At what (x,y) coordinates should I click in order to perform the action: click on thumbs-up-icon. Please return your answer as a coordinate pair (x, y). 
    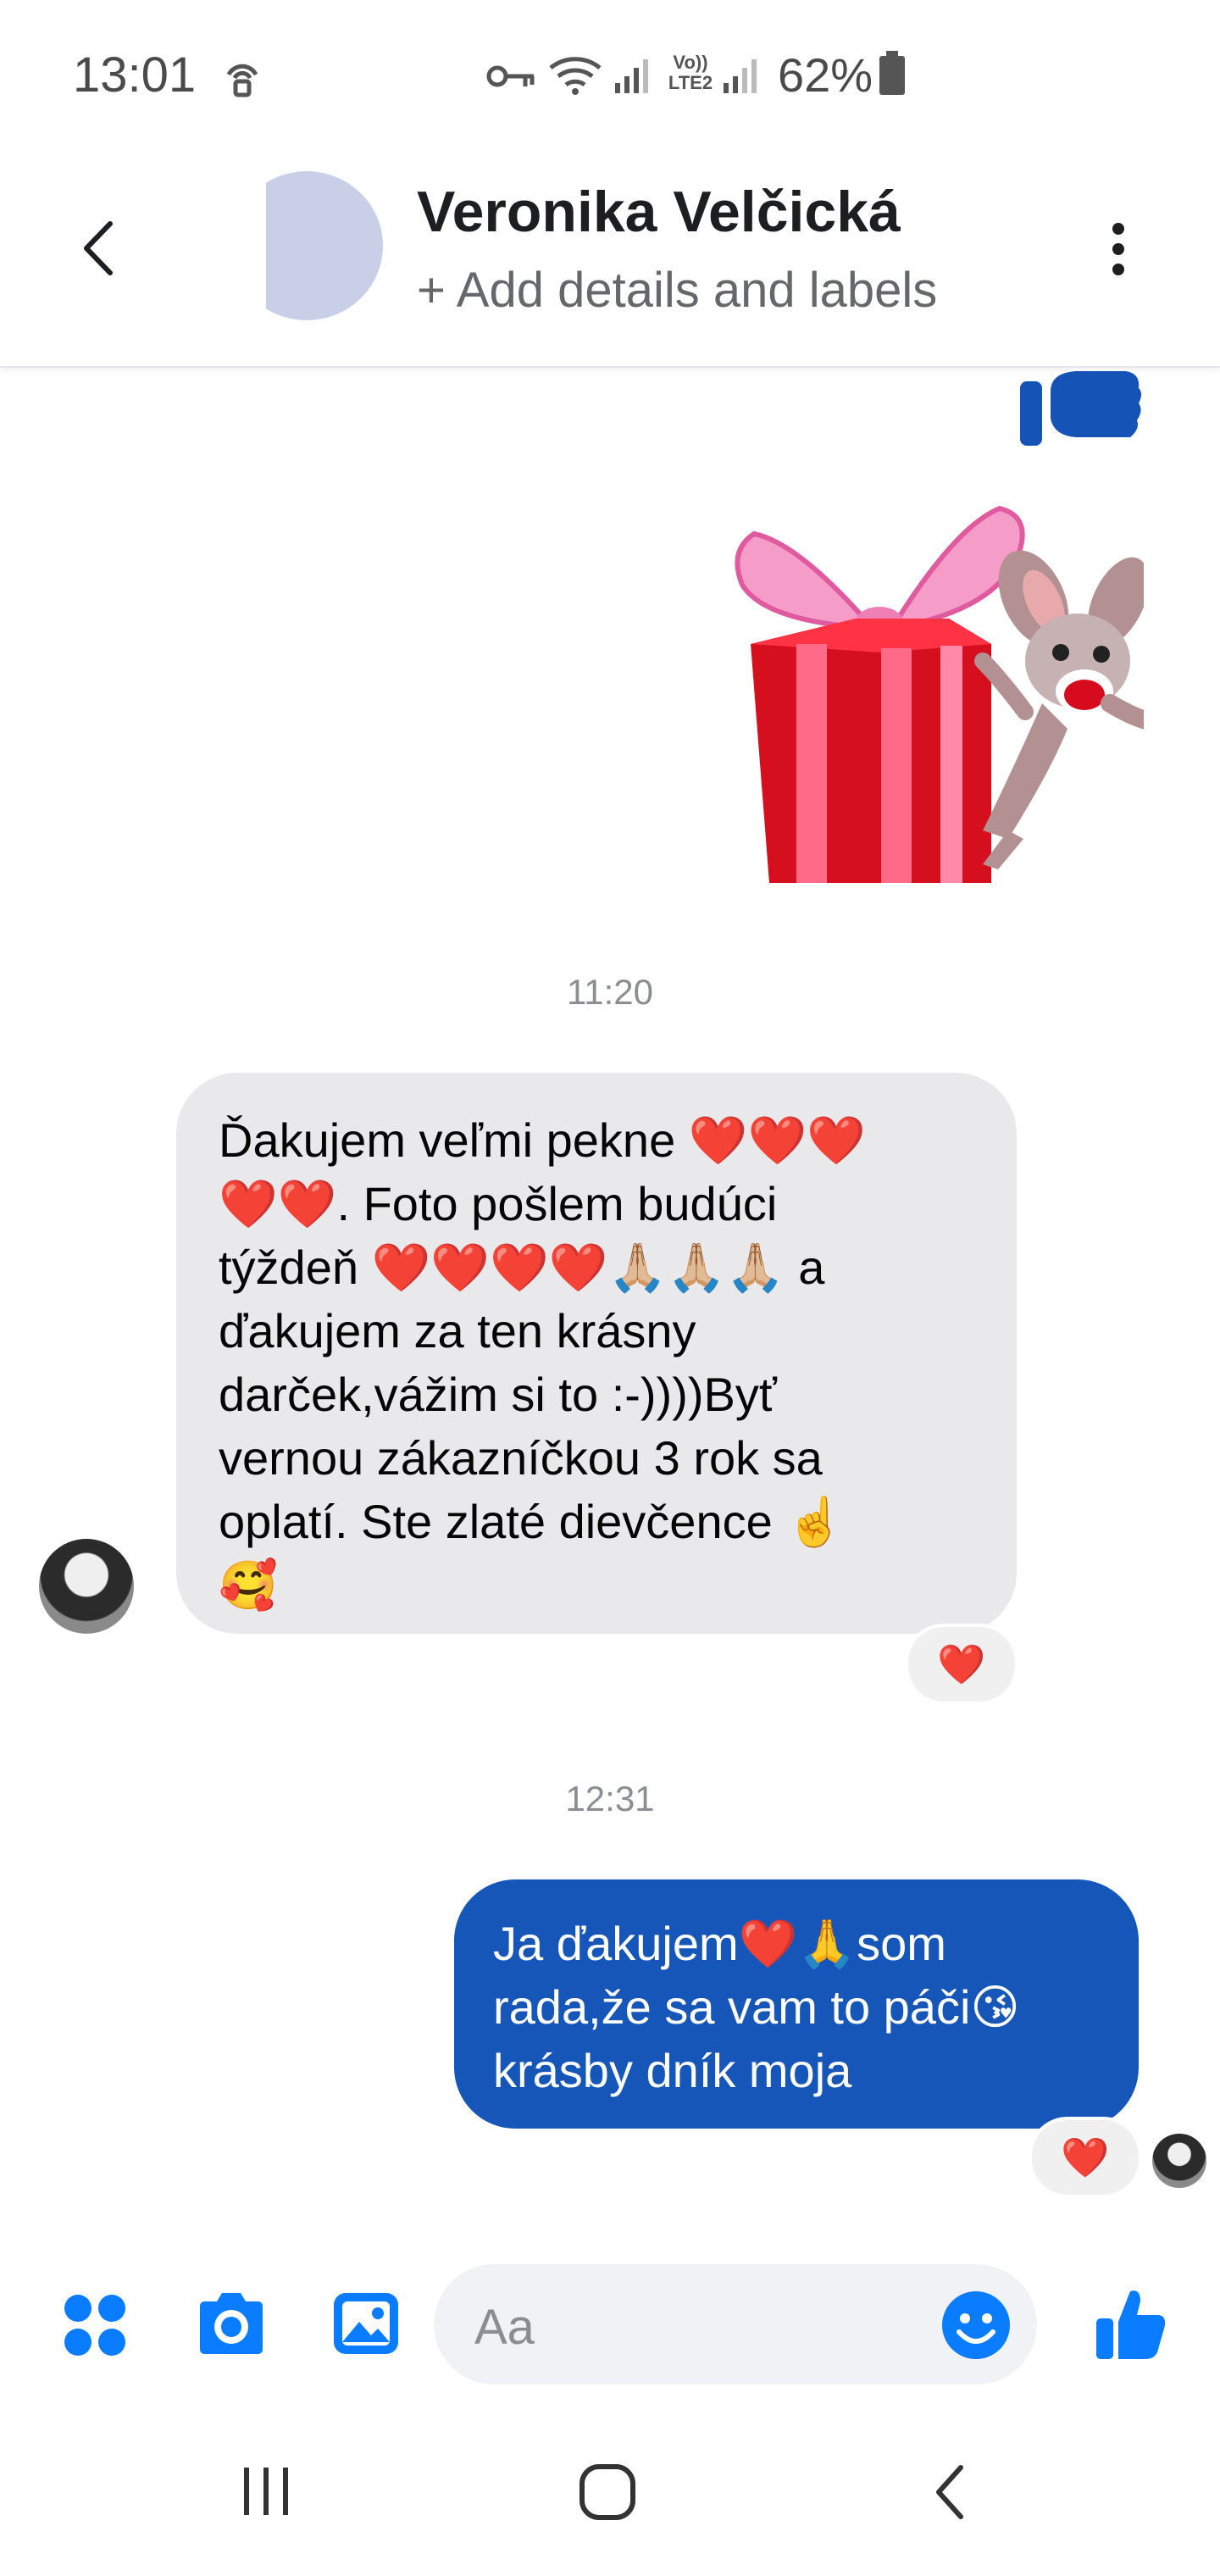
    Looking at the image, I should click on (1130, 2323).